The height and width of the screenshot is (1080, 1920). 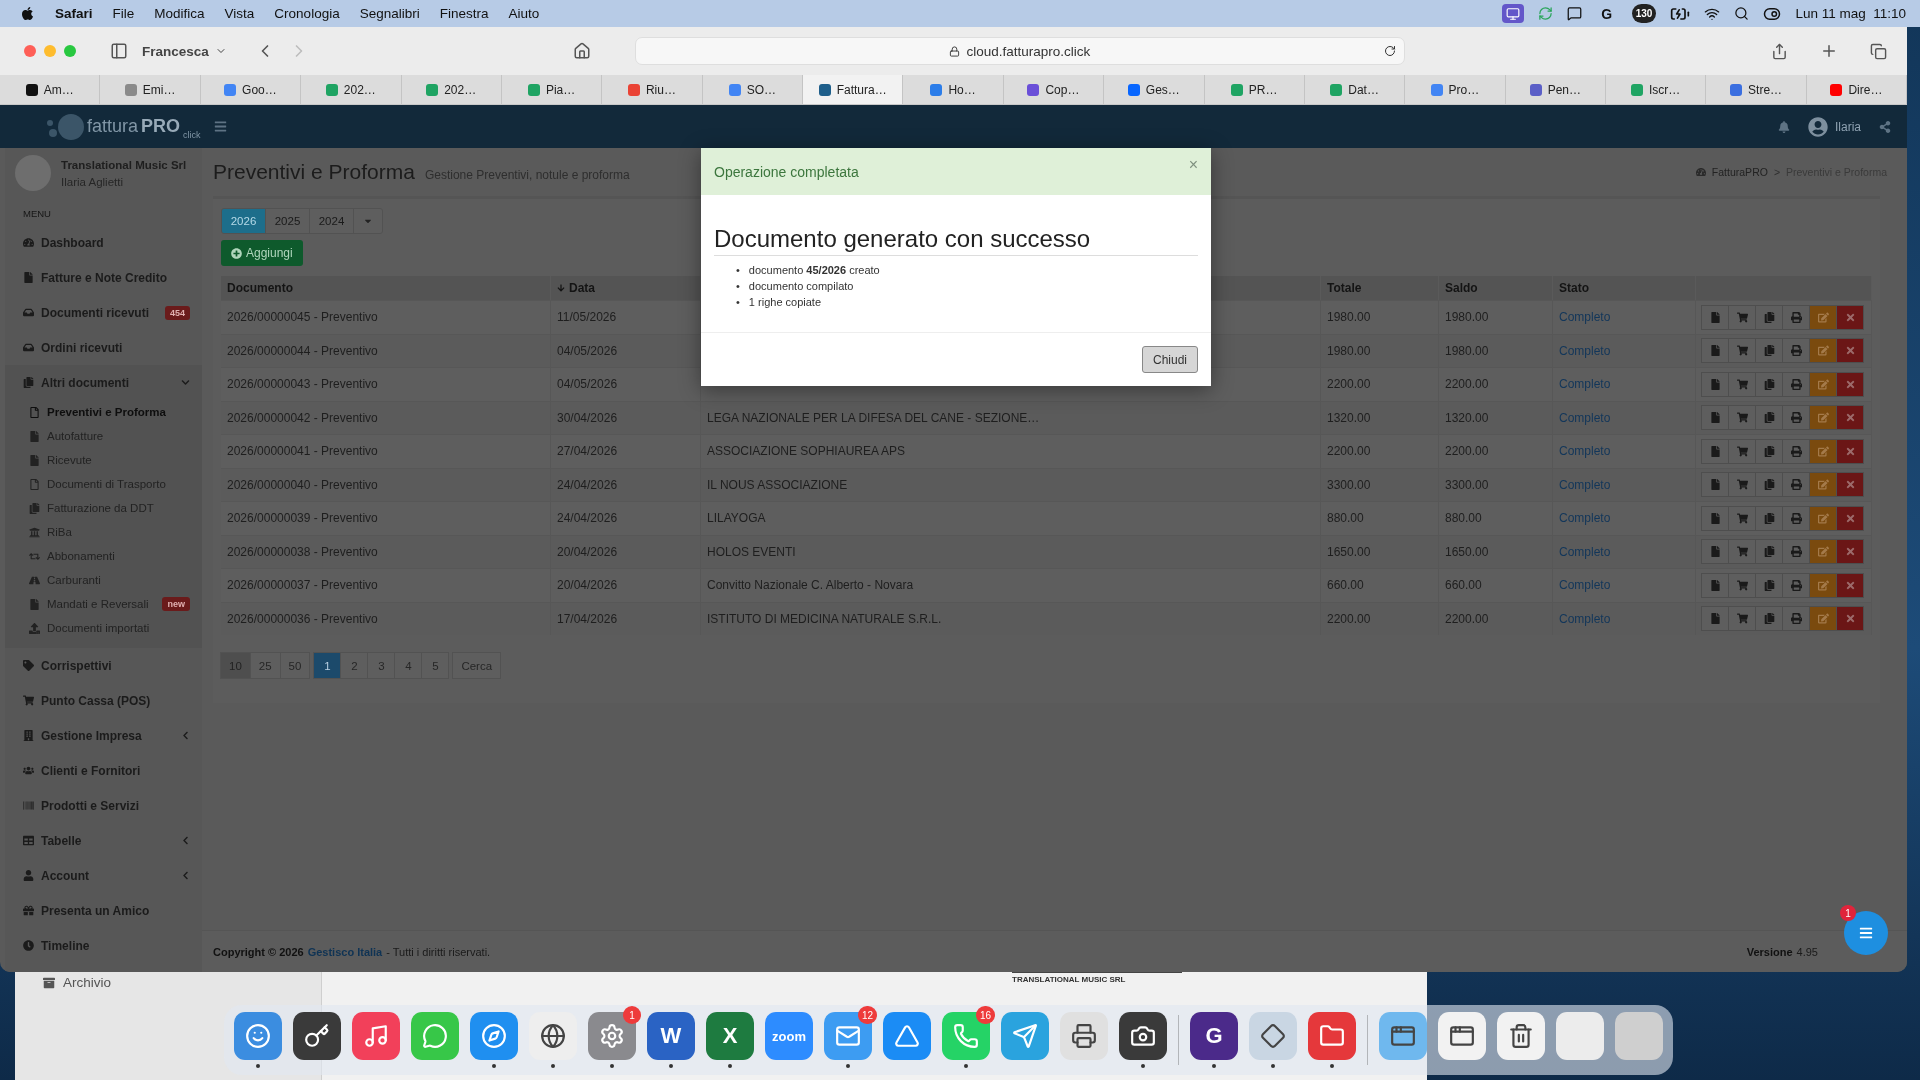 What do you see at coordinates (1403, 1036) in the screenshot?
I see `window-thumbnail-icon` at bounding box center [1403, 1036].